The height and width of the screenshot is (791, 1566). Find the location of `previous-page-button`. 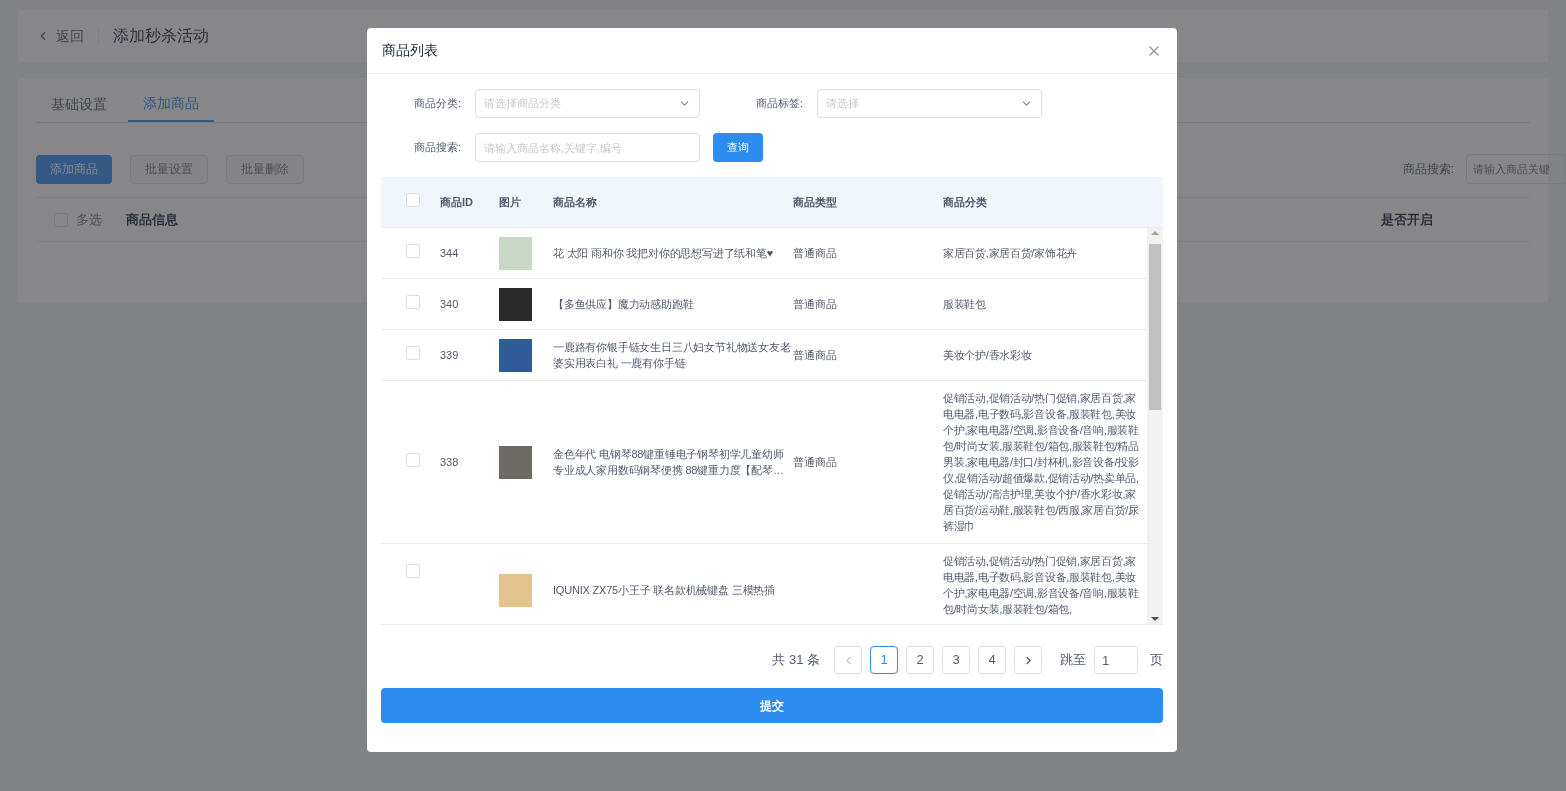

previous-page-button is located at coordinates (848, 660).